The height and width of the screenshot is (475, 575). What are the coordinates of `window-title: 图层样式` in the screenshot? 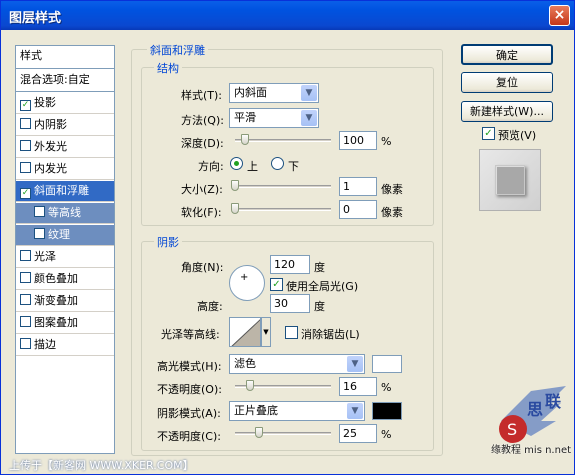 It's located at (35, 18).